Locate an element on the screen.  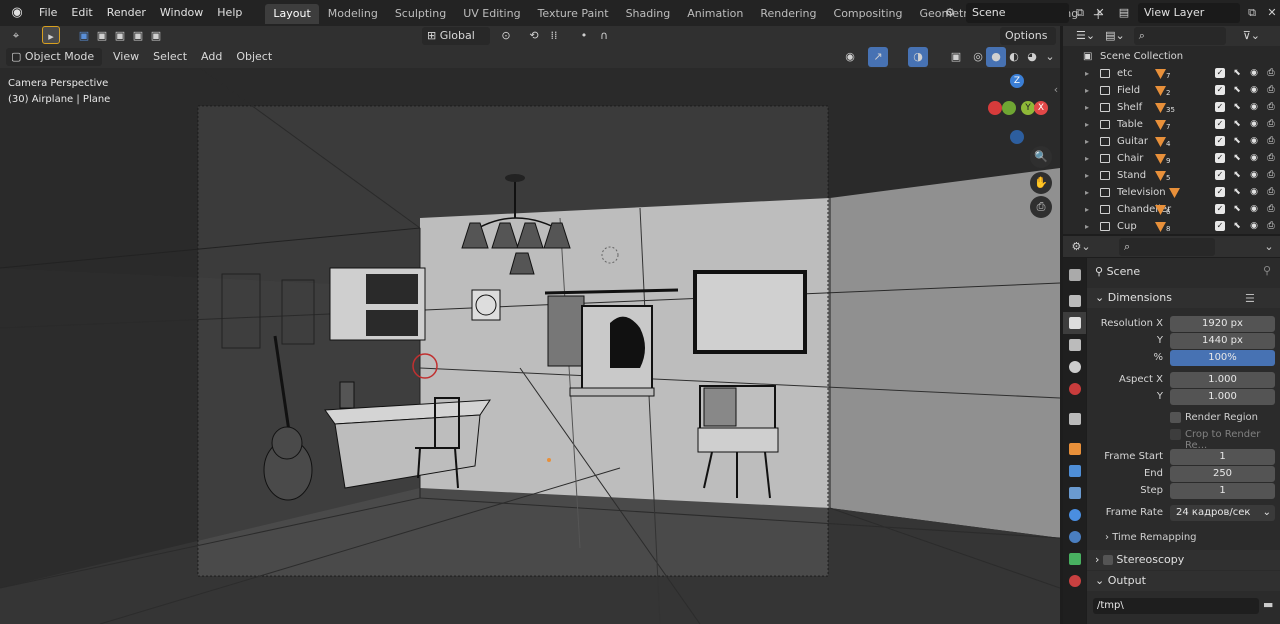
tab-constraints is located at coordinates (1074, 537).